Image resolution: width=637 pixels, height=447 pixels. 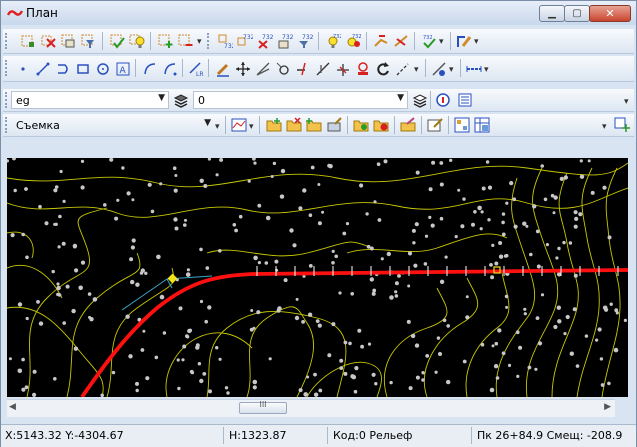 What do you see at coordinates (181, 100) in the screenshot?
I see `layers-stack-icon` at bounding box center [181, 100].